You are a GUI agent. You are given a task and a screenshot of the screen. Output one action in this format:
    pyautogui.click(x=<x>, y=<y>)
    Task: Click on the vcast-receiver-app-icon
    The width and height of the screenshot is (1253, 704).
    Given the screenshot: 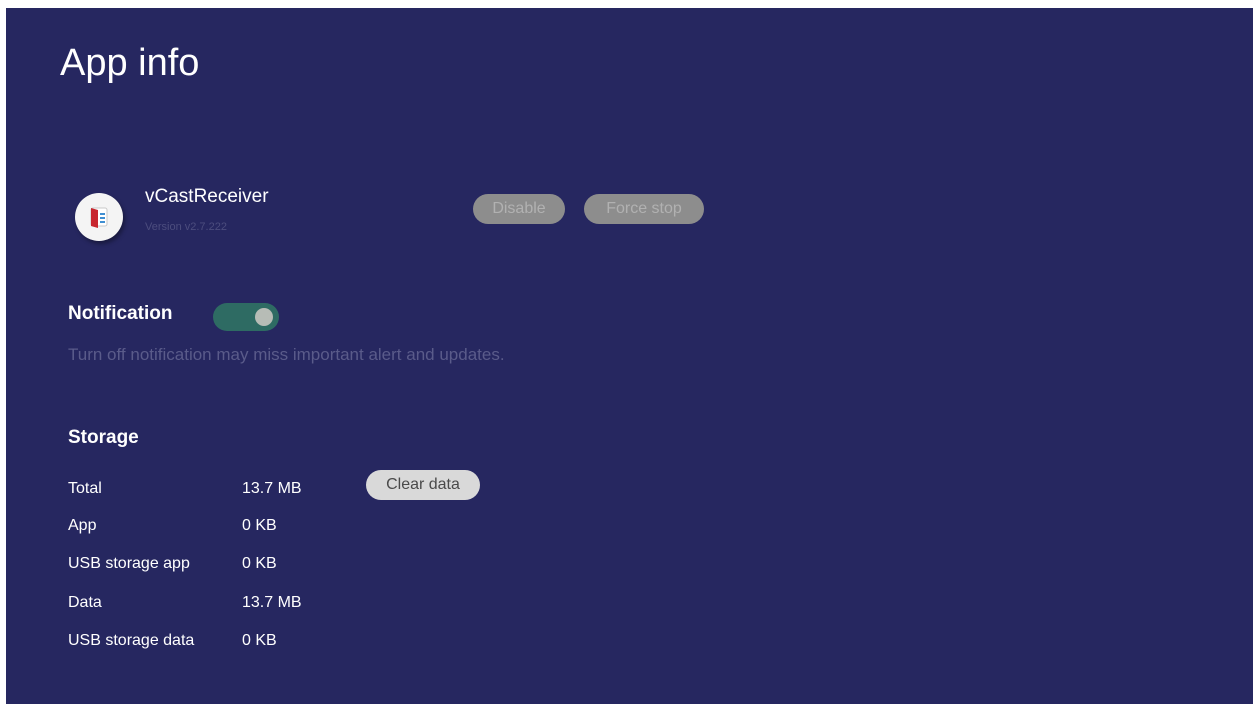 What is the action you would take?
    pyautogui.click(x=99, y=217)
    